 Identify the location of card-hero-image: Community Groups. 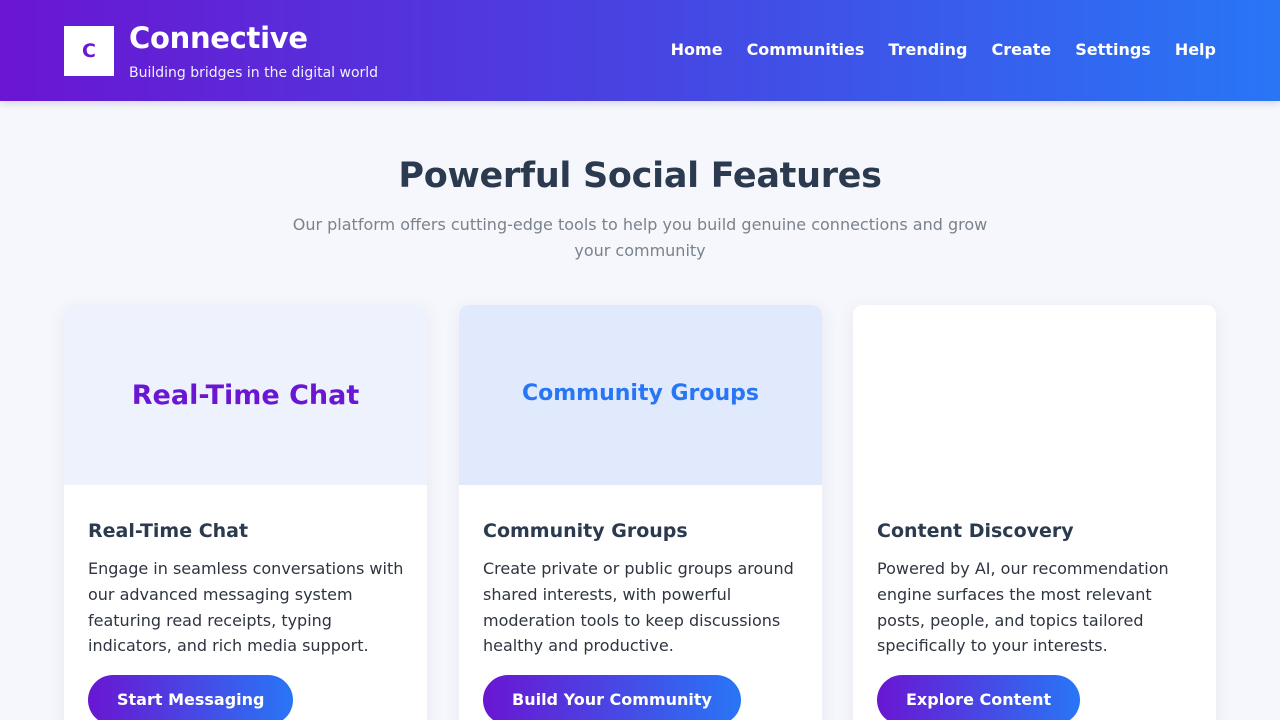
(640, 395).